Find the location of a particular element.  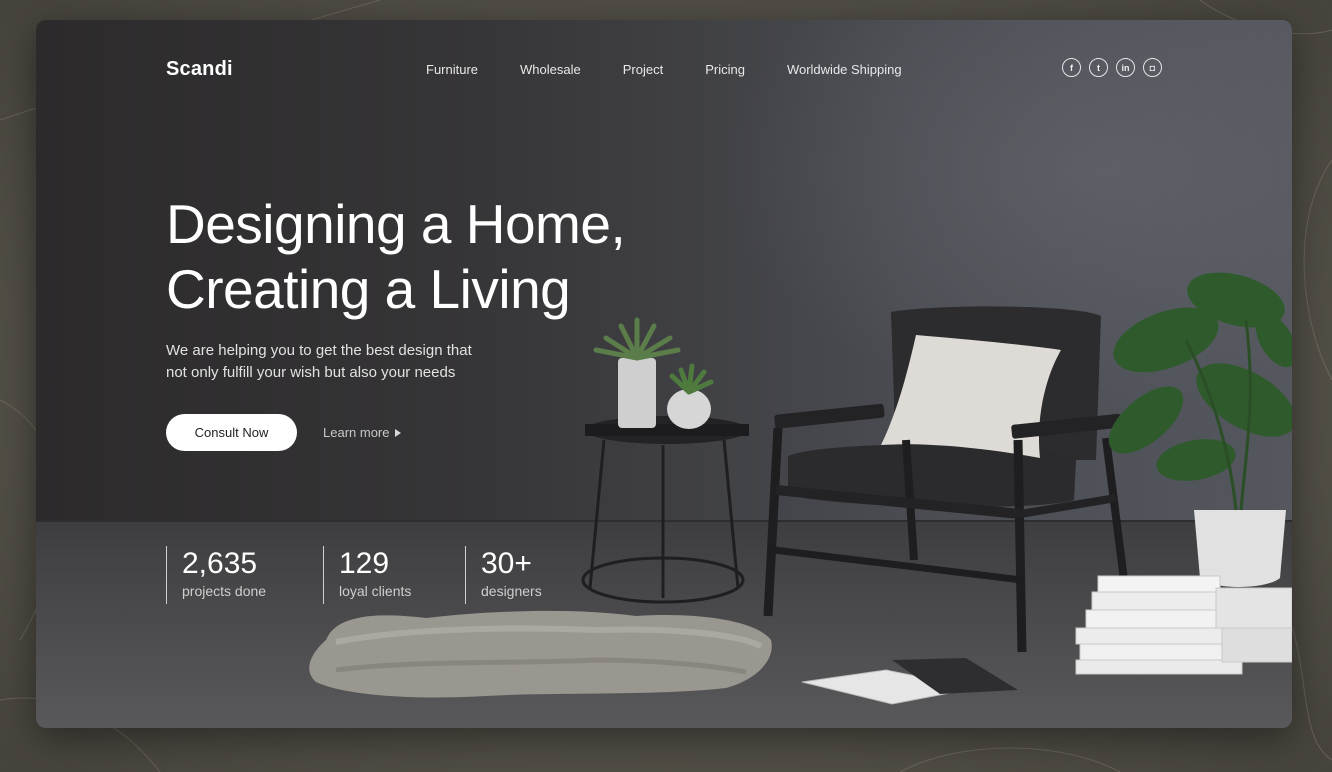

learn-more-label: Learn more is located at coordinates (356, 432).